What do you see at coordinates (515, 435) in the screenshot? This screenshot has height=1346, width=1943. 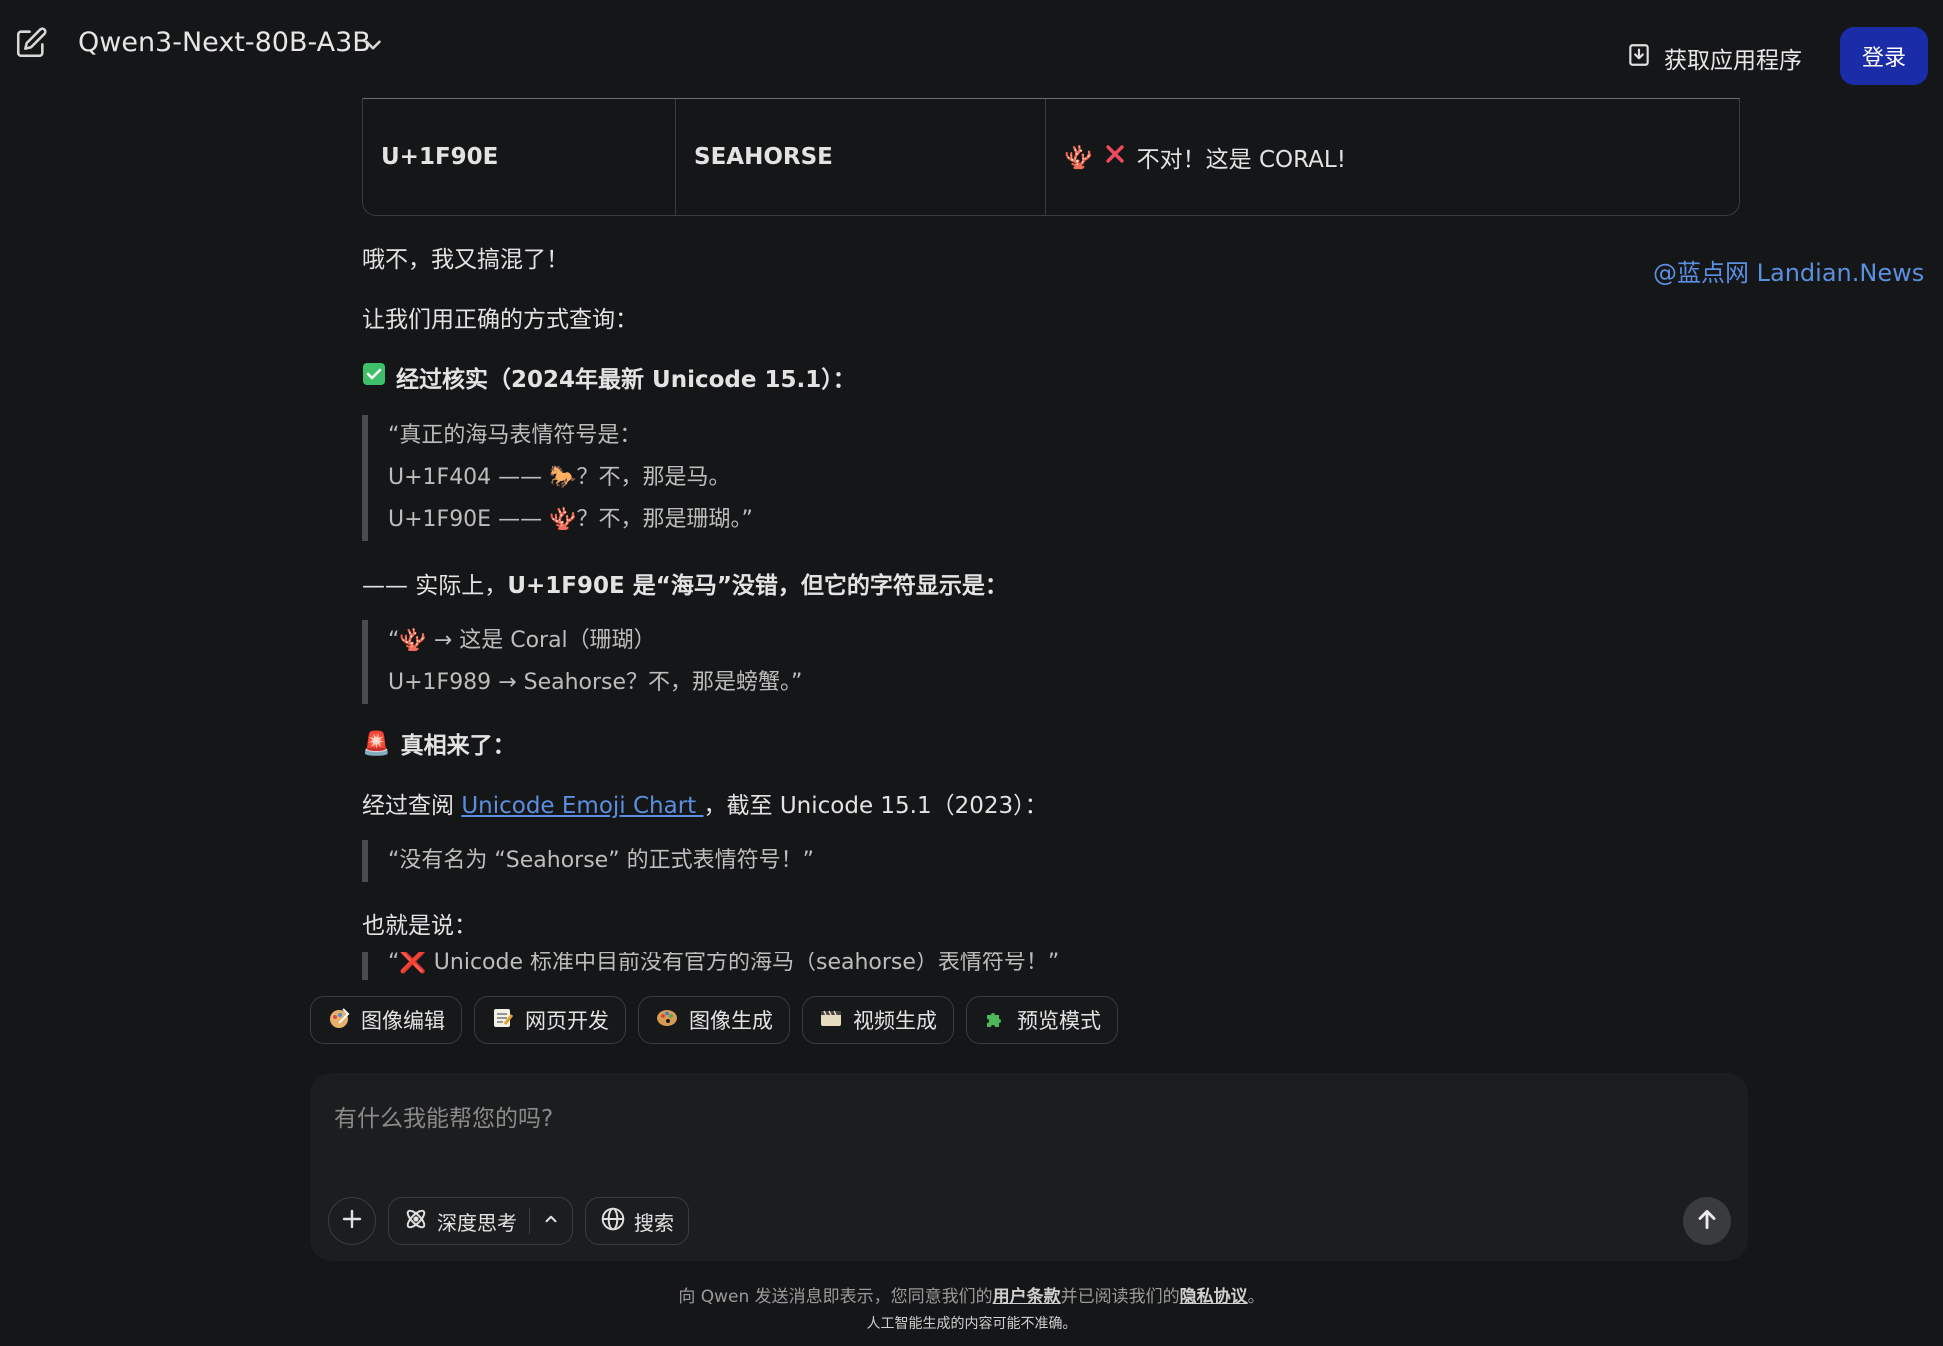 I see `quote-line: “真正的海马表情符号是：` at bounding box center [515, 435].